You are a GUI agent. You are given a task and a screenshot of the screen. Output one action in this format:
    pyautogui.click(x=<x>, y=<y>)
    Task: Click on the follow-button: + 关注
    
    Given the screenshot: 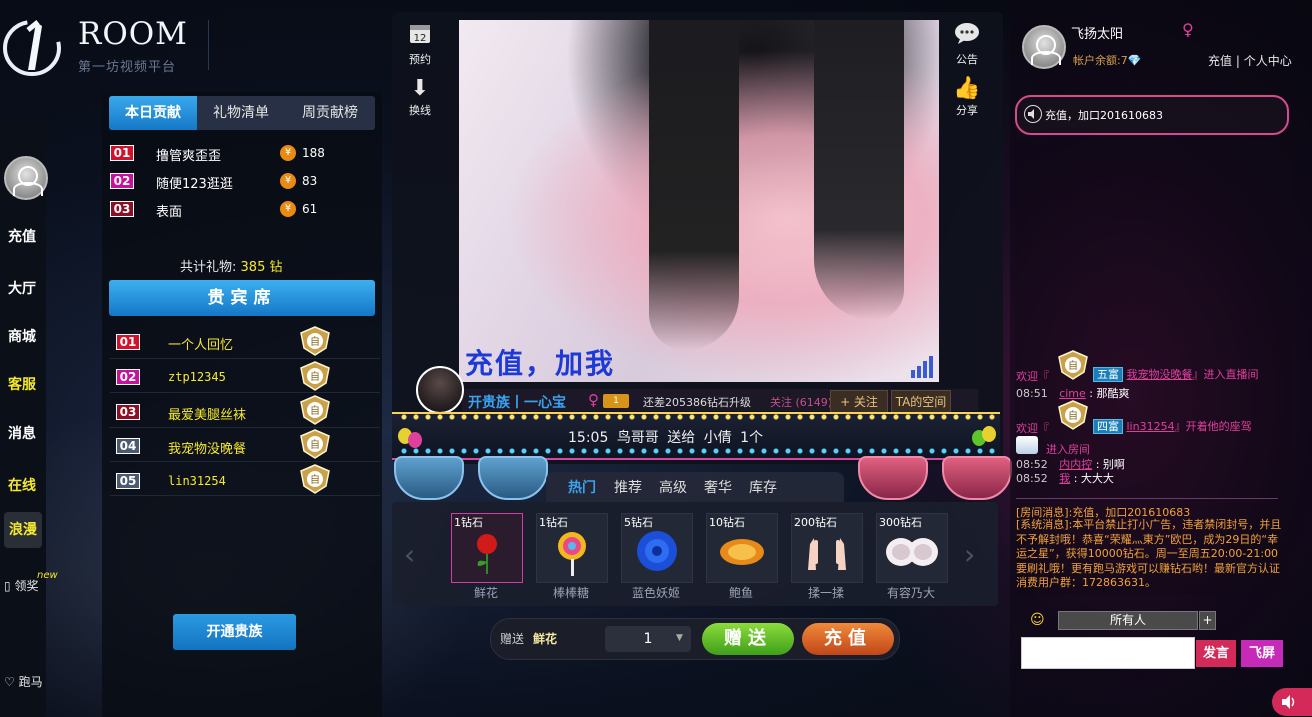 What is the action you would take?
    pyautogui.click(x=859, y=402)
    